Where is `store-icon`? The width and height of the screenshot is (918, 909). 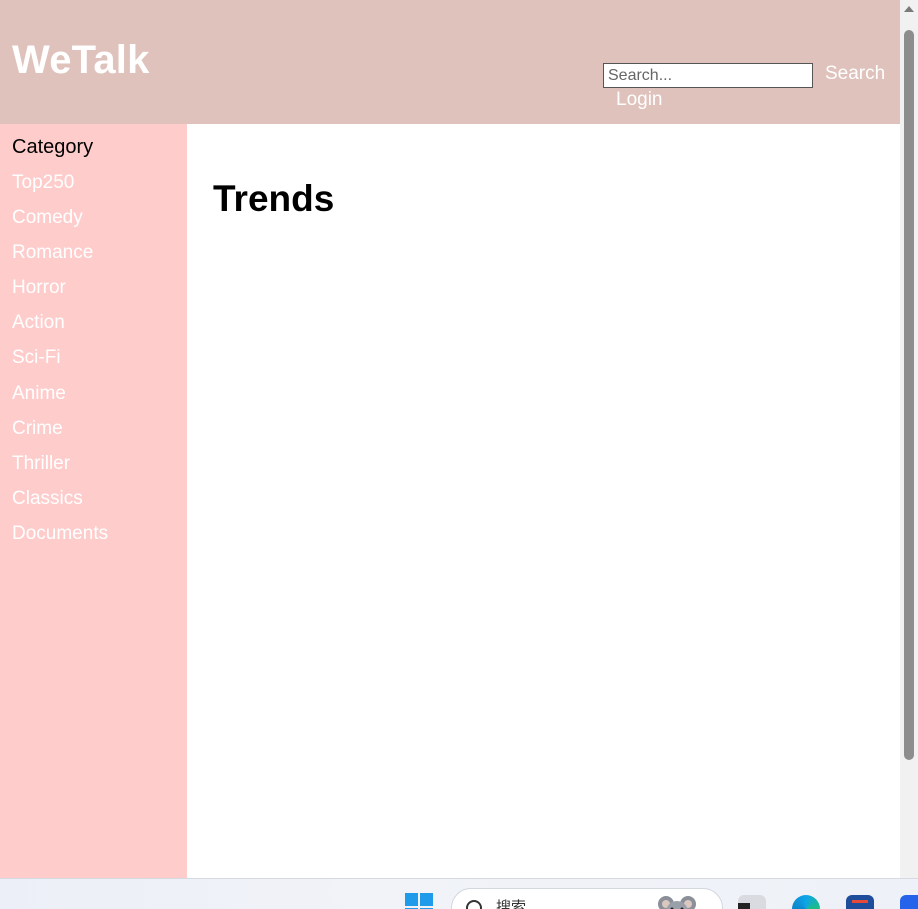
store-icon is located at coordinates (860, 902).